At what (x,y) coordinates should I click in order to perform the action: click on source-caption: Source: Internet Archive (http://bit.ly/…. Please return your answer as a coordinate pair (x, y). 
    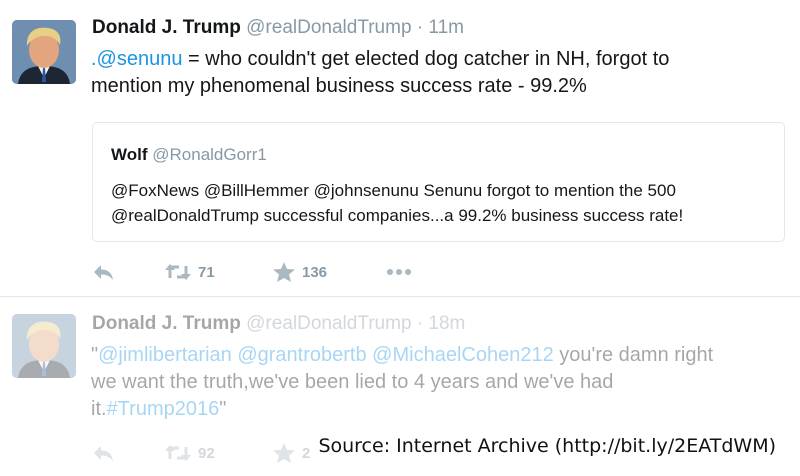
    Looking at the image, I should click on (546, 446).